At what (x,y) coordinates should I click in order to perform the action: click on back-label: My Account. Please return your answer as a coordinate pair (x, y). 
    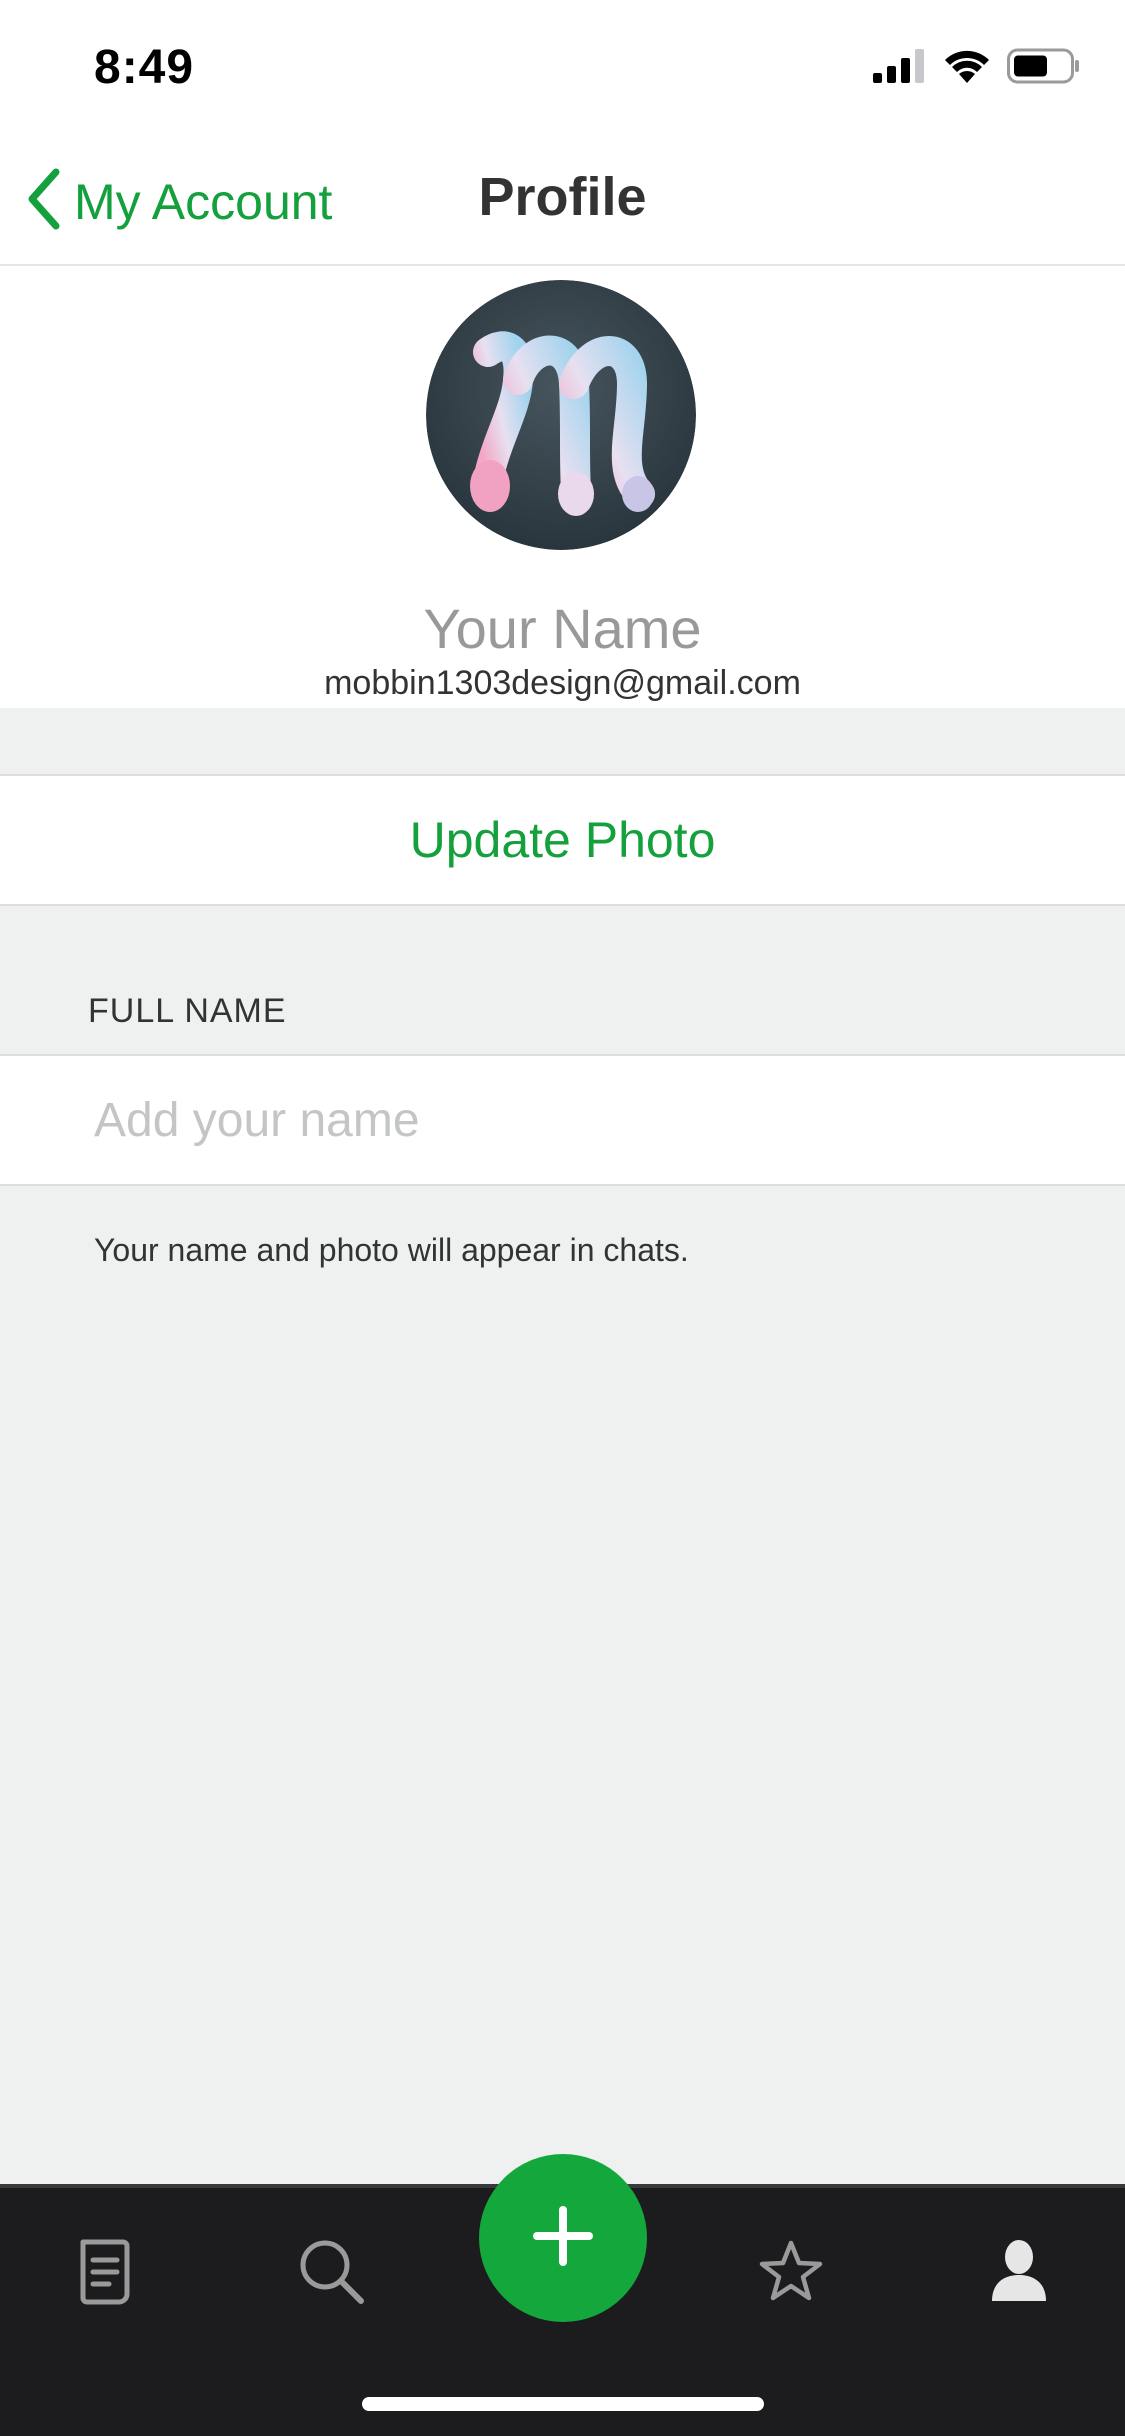
    Looking at the image, I should click on (203, 201).